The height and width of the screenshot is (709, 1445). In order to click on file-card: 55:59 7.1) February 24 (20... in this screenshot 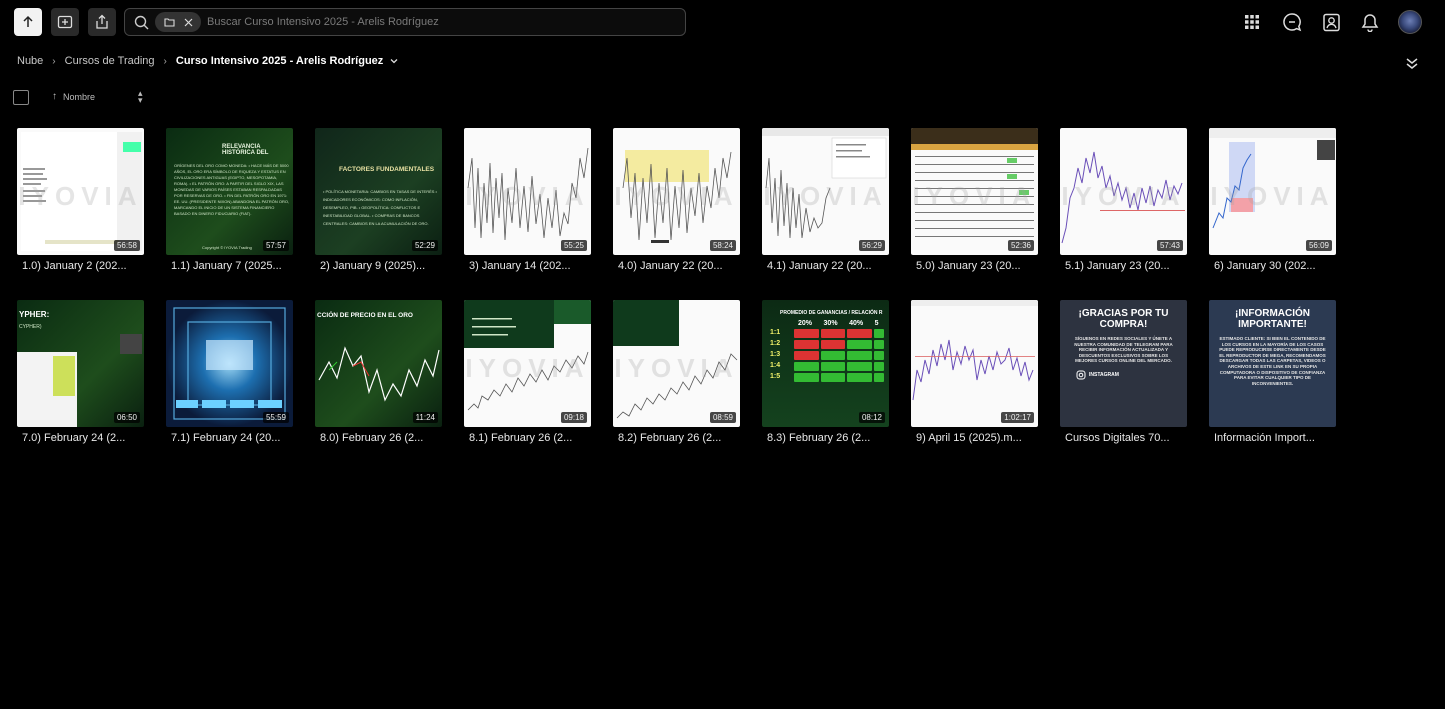, I will do `click(229, 372)`.